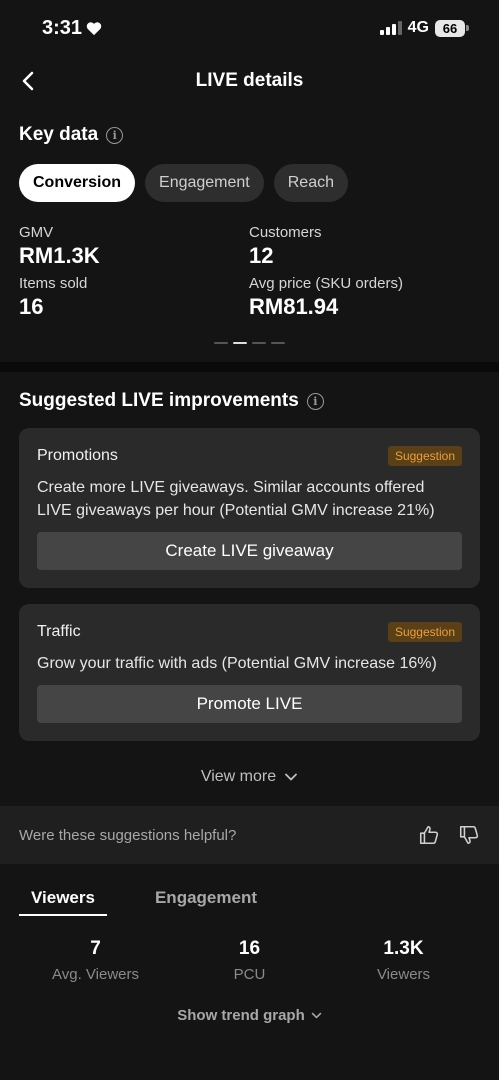 The width and height of the screenshot is (499, 1080). I want to click on feedback-question: Were these suggestions helpful?, so click(128, 835).